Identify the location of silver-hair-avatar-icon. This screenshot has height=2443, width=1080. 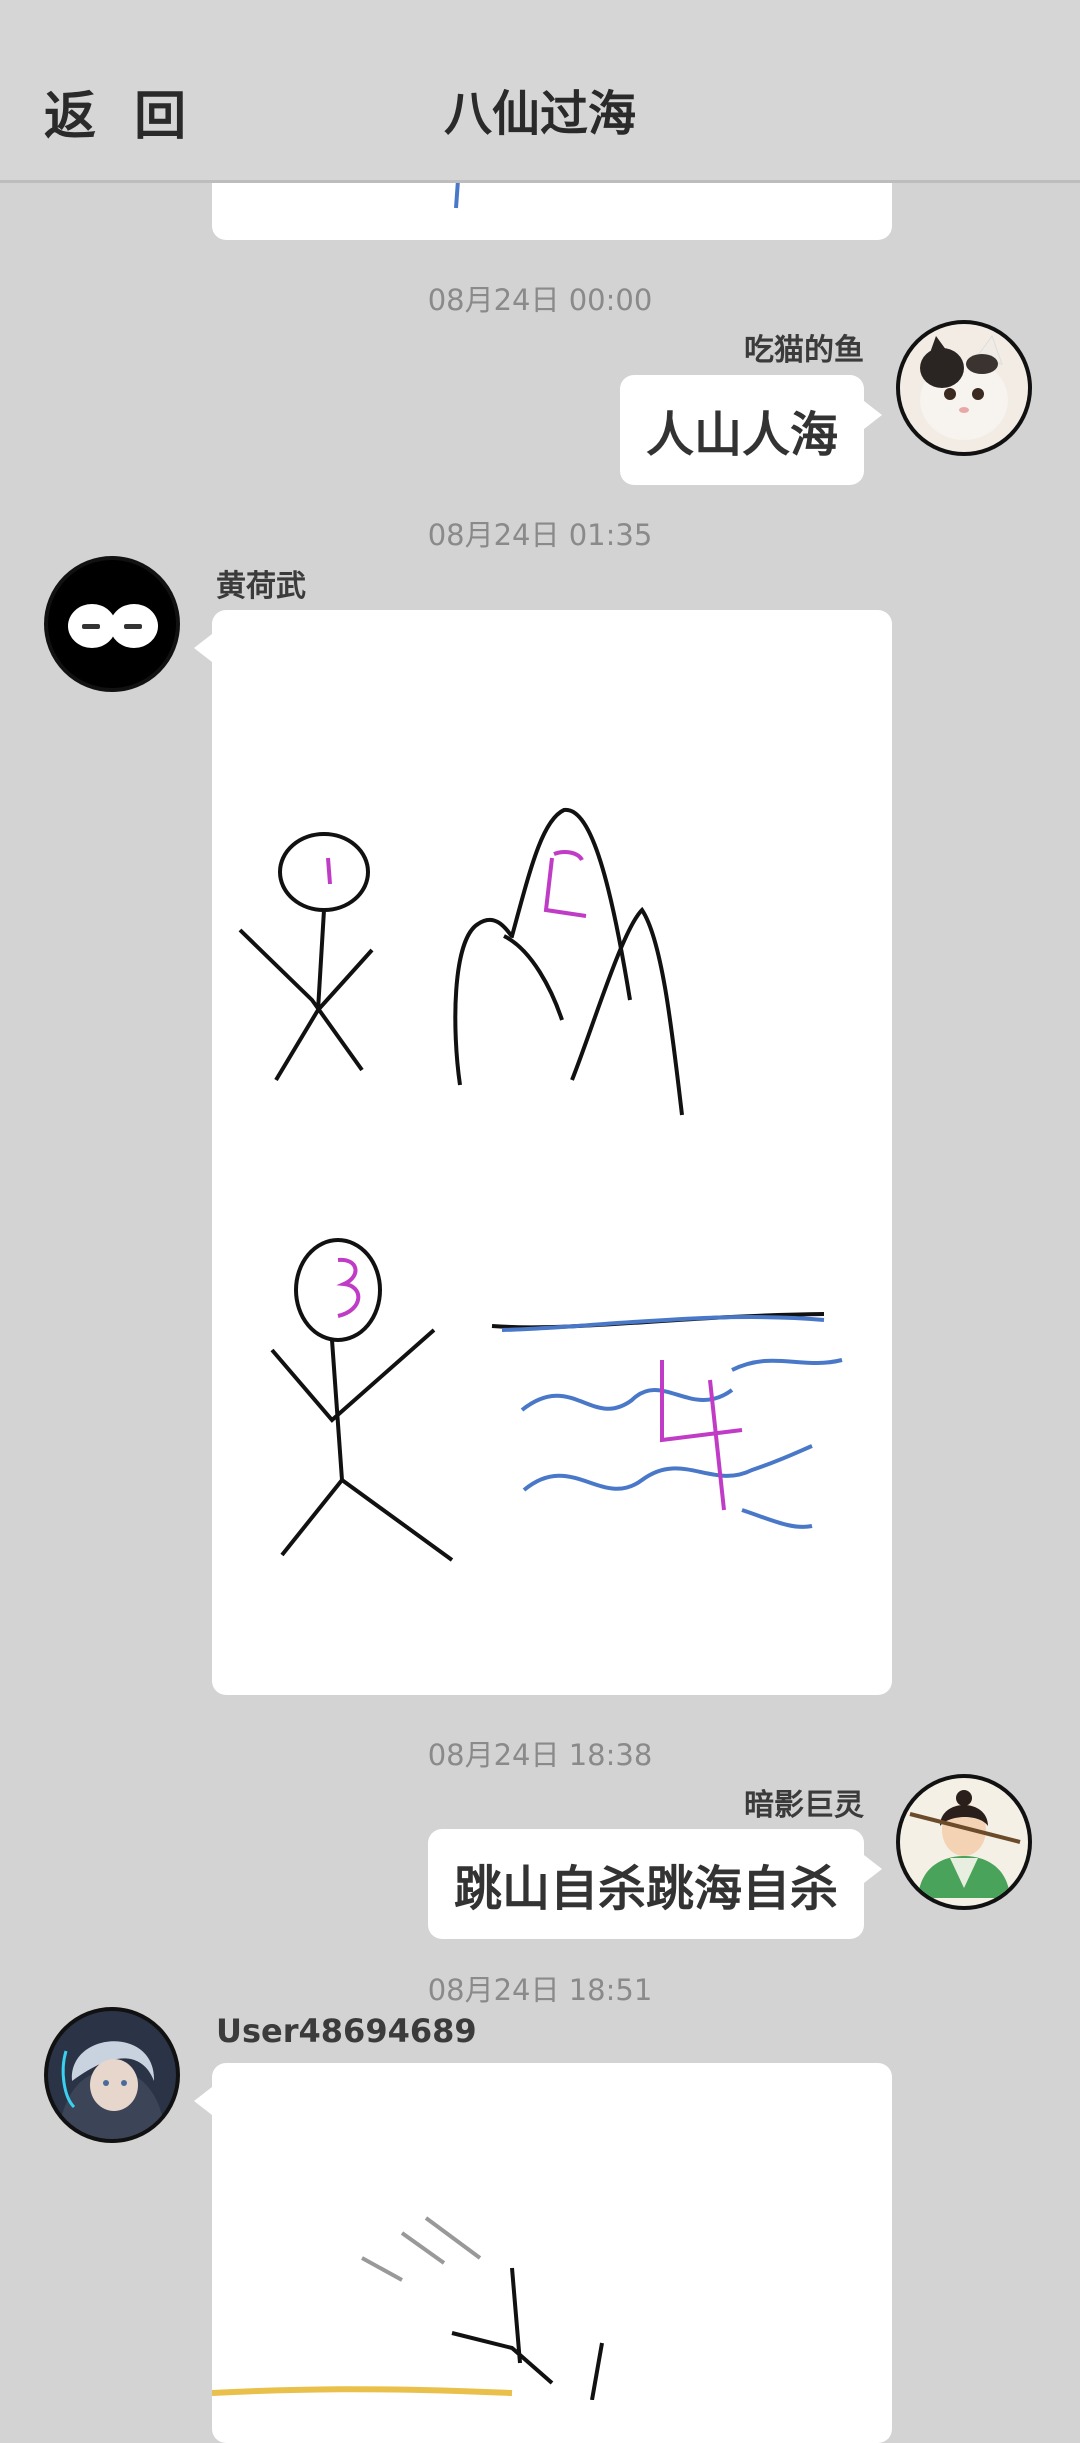
(112, 2075).